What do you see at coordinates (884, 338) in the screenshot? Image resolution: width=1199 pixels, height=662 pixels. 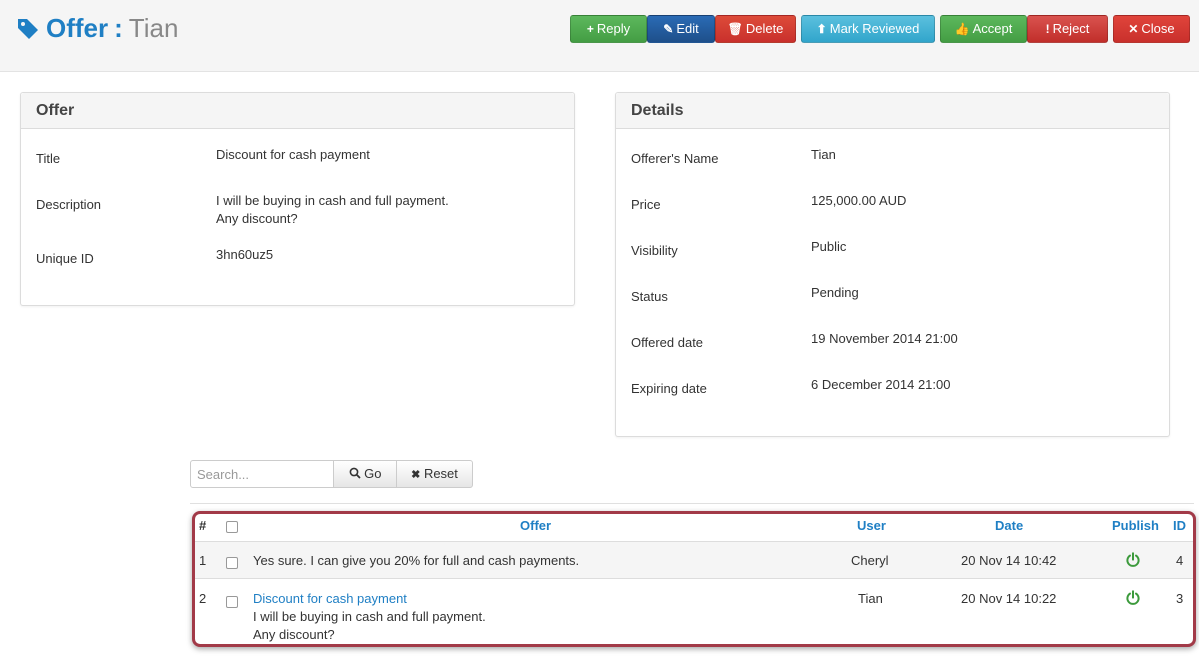 I see `value-offered-date: 19 November 2014 21:00` at bounding box center [884, 338].